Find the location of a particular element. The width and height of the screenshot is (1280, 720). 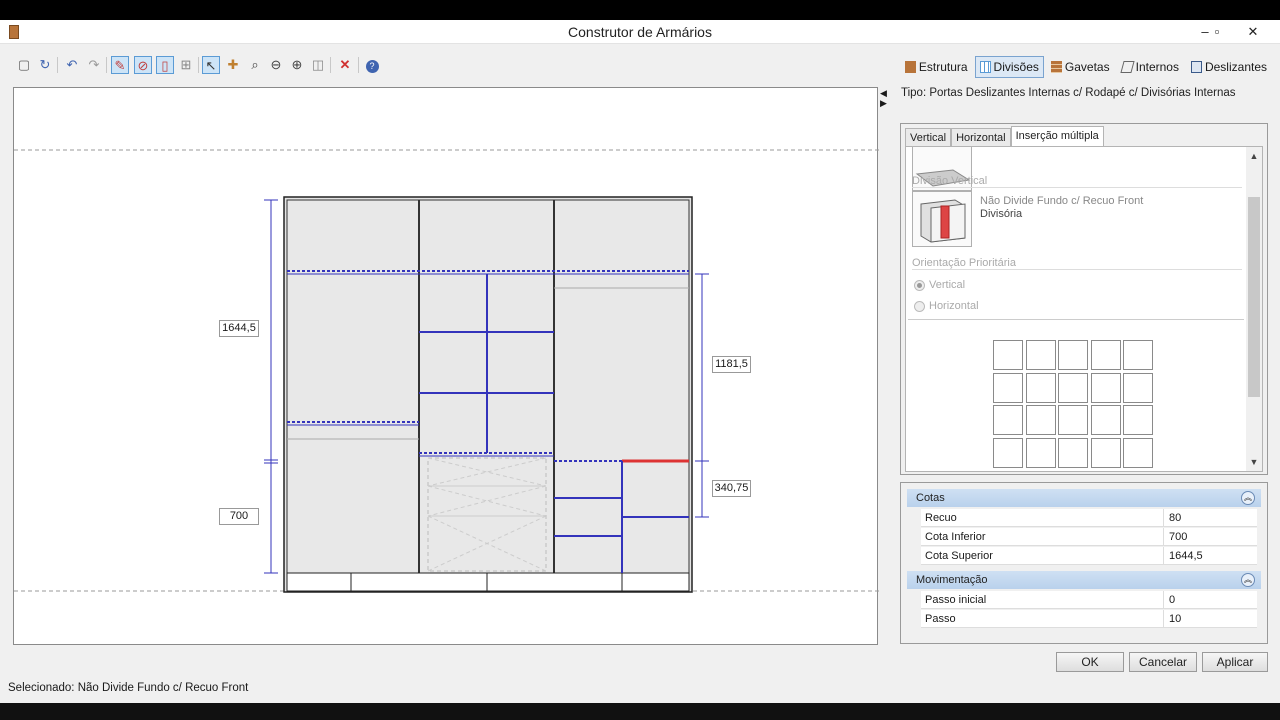

taskbar is located at coordinates (640, 711).